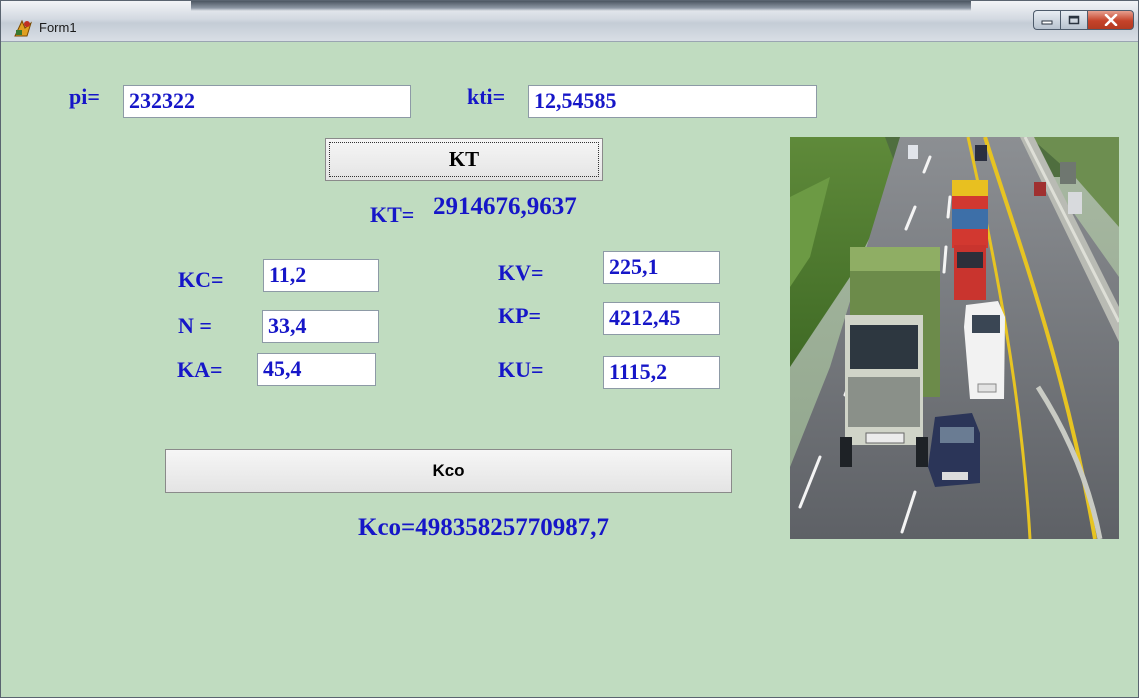  Describe the element at coordinates (201, 279) in the screenshot. I see `kc-label: KC=` at that location.